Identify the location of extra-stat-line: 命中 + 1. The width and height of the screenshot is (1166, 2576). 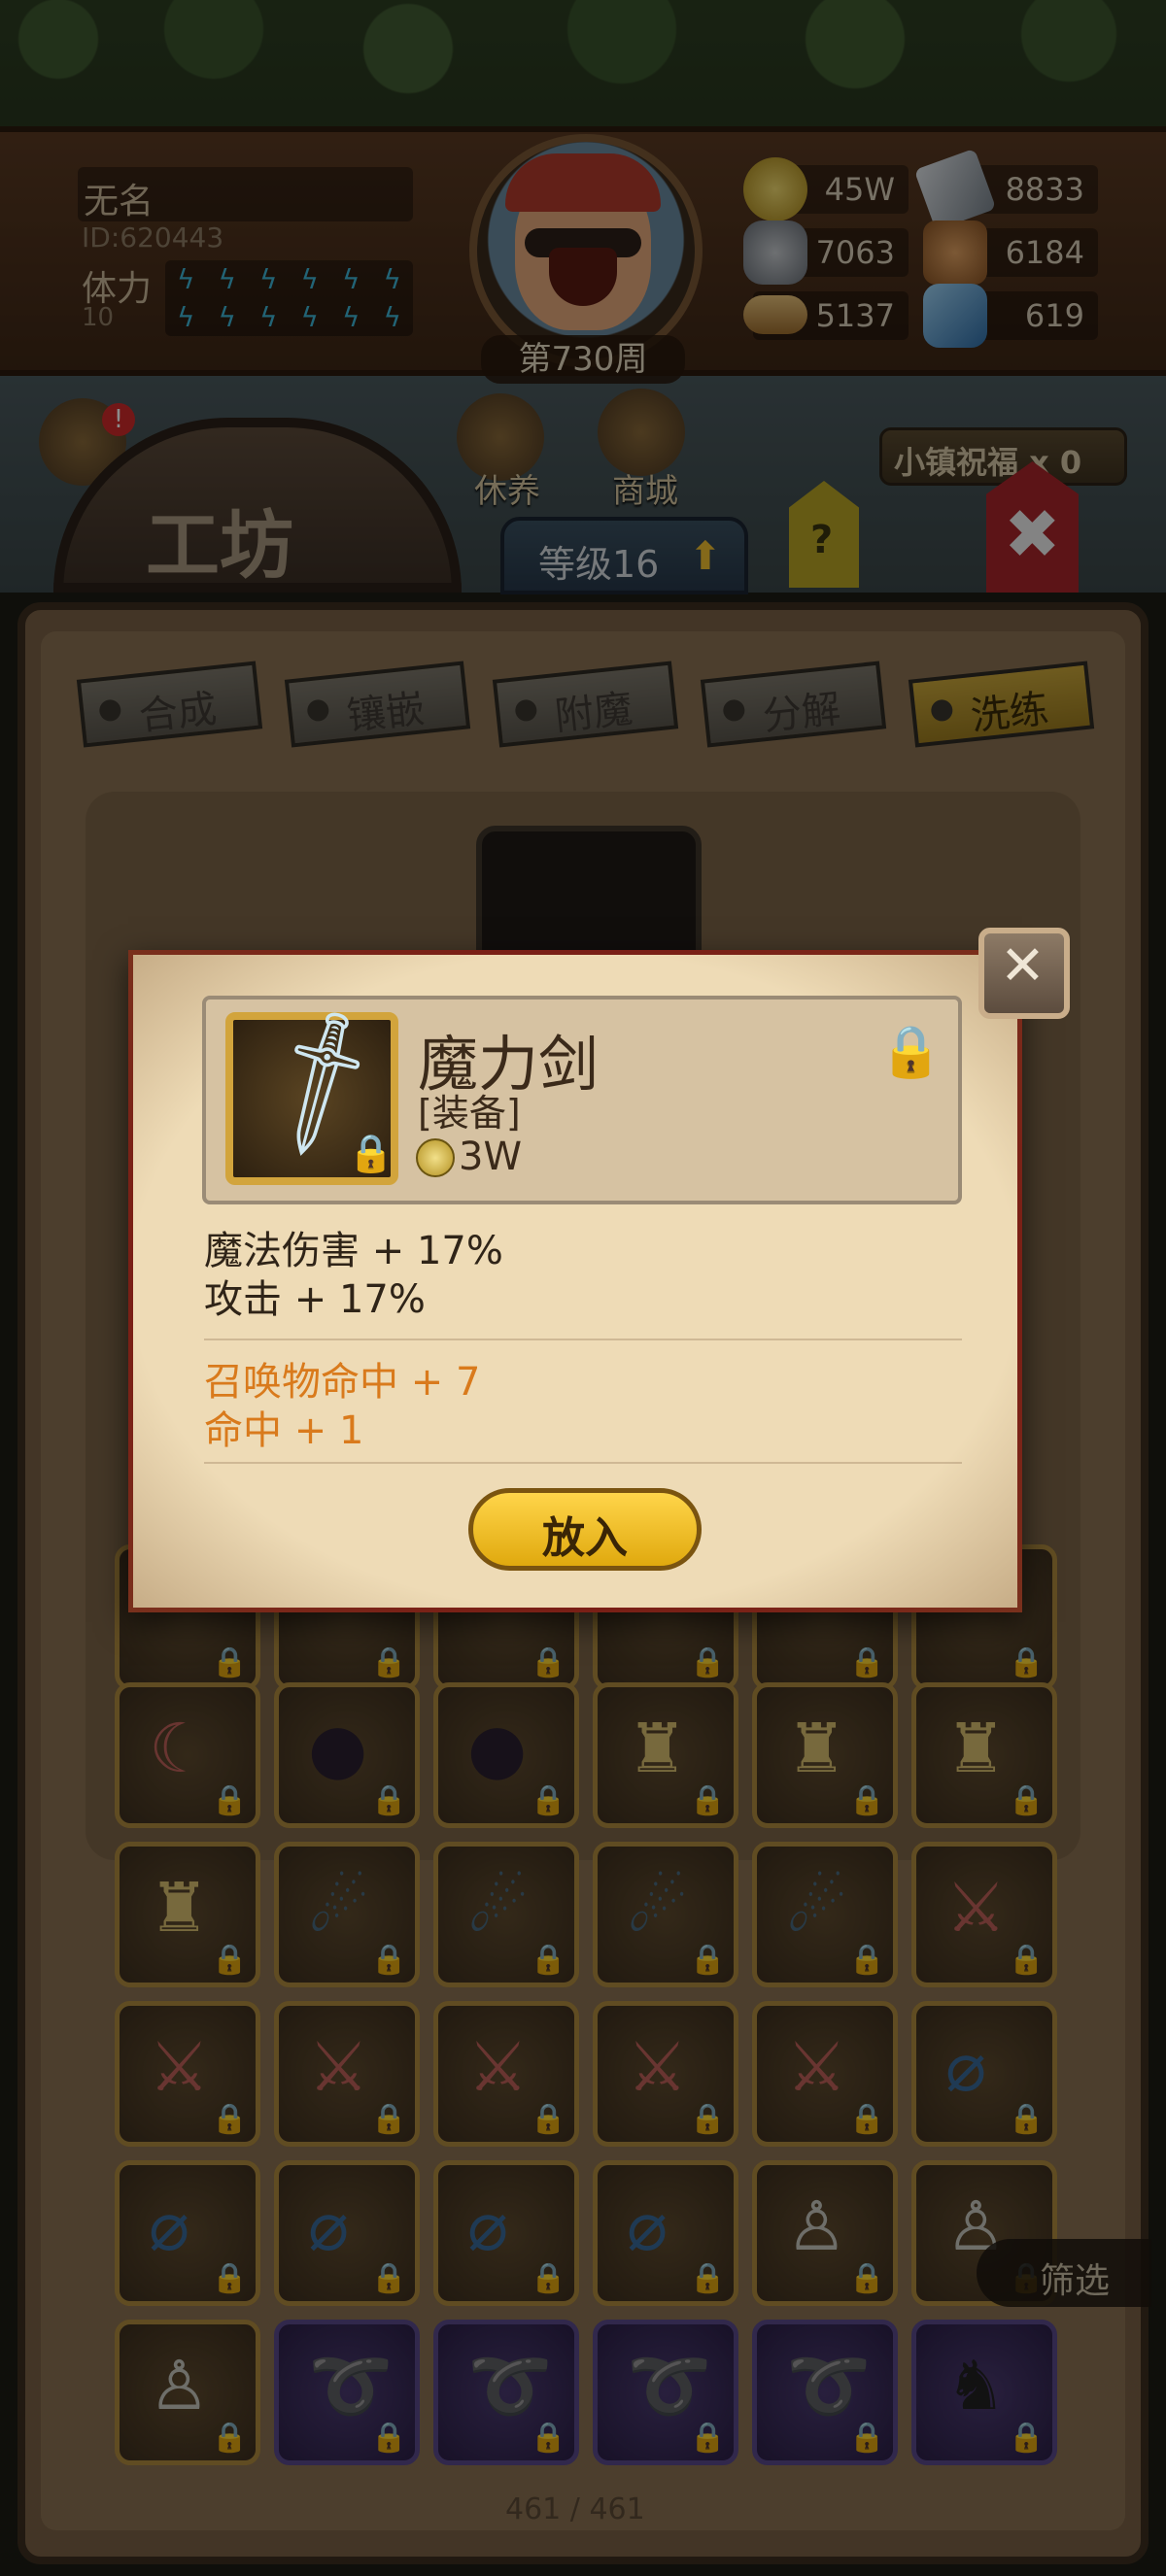
(284, 1430).